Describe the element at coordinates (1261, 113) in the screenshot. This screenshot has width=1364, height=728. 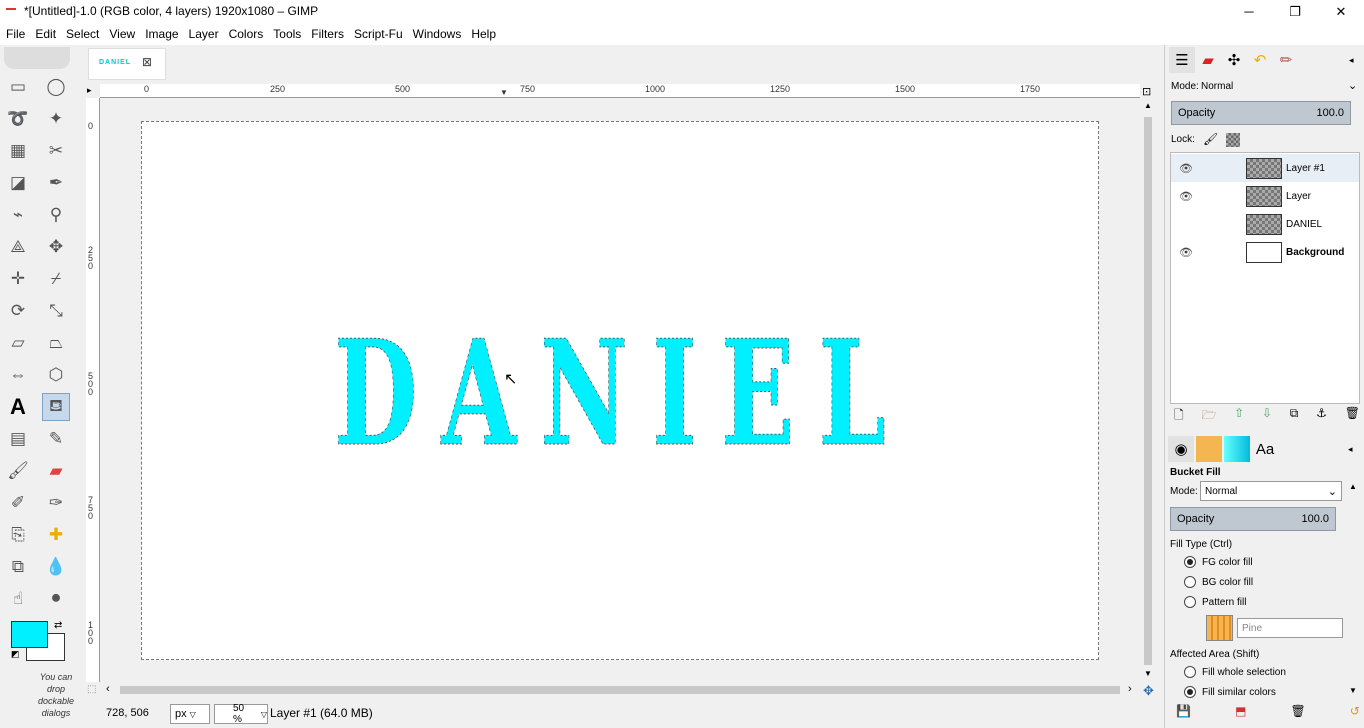
I see `layers-opacity-slider: Opacity 100.0` at that location.